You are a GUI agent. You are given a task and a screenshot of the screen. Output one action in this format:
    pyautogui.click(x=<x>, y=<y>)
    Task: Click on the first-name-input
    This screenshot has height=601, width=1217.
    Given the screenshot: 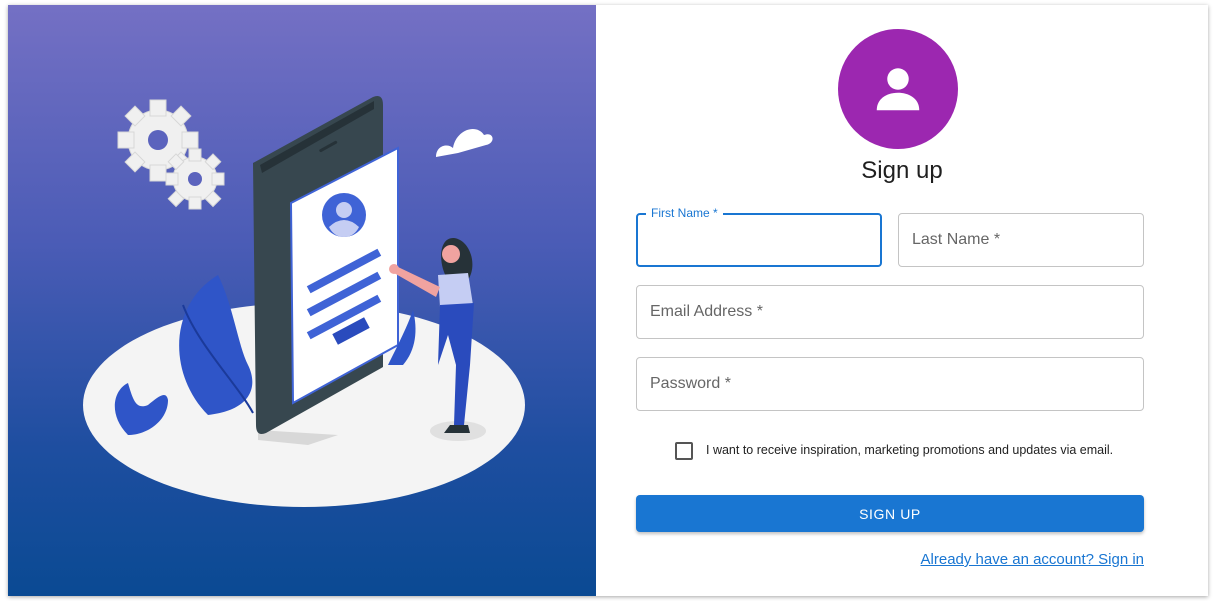 What is the action you would take?
    pyautogui.click(x=761, y=241)
    